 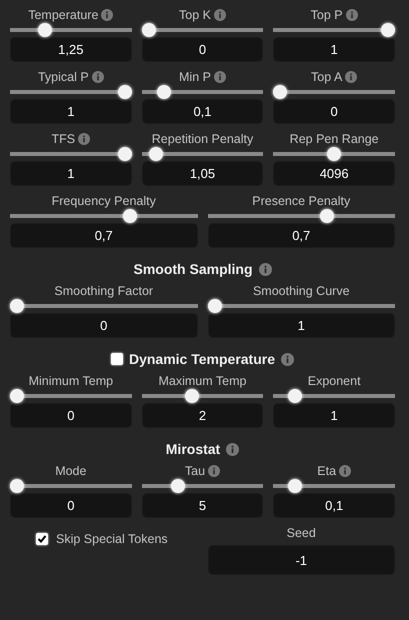 I want to click on number-field: 5, so click(x=203, y=505).